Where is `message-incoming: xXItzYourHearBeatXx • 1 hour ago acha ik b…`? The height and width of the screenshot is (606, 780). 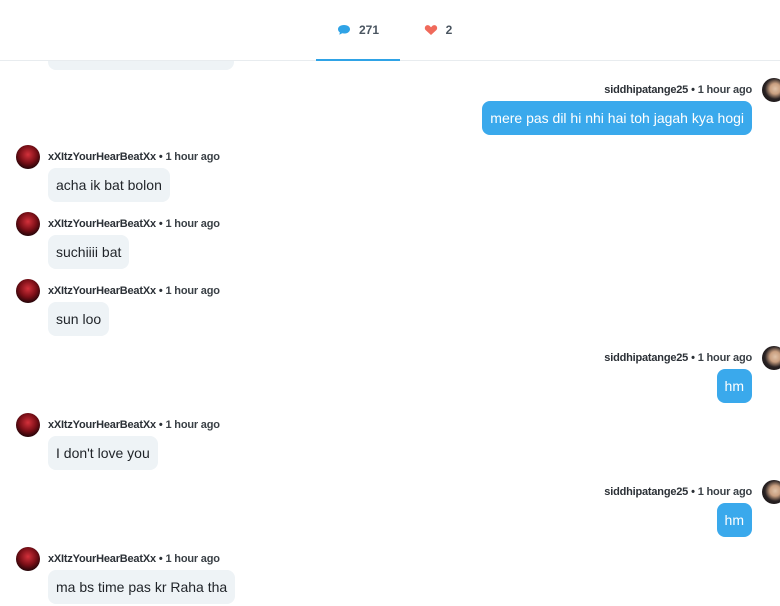
message-incoming: xXItzYourHearBeatXx • 1 hour ago acha ik b… is located at coordinates (166, 175).